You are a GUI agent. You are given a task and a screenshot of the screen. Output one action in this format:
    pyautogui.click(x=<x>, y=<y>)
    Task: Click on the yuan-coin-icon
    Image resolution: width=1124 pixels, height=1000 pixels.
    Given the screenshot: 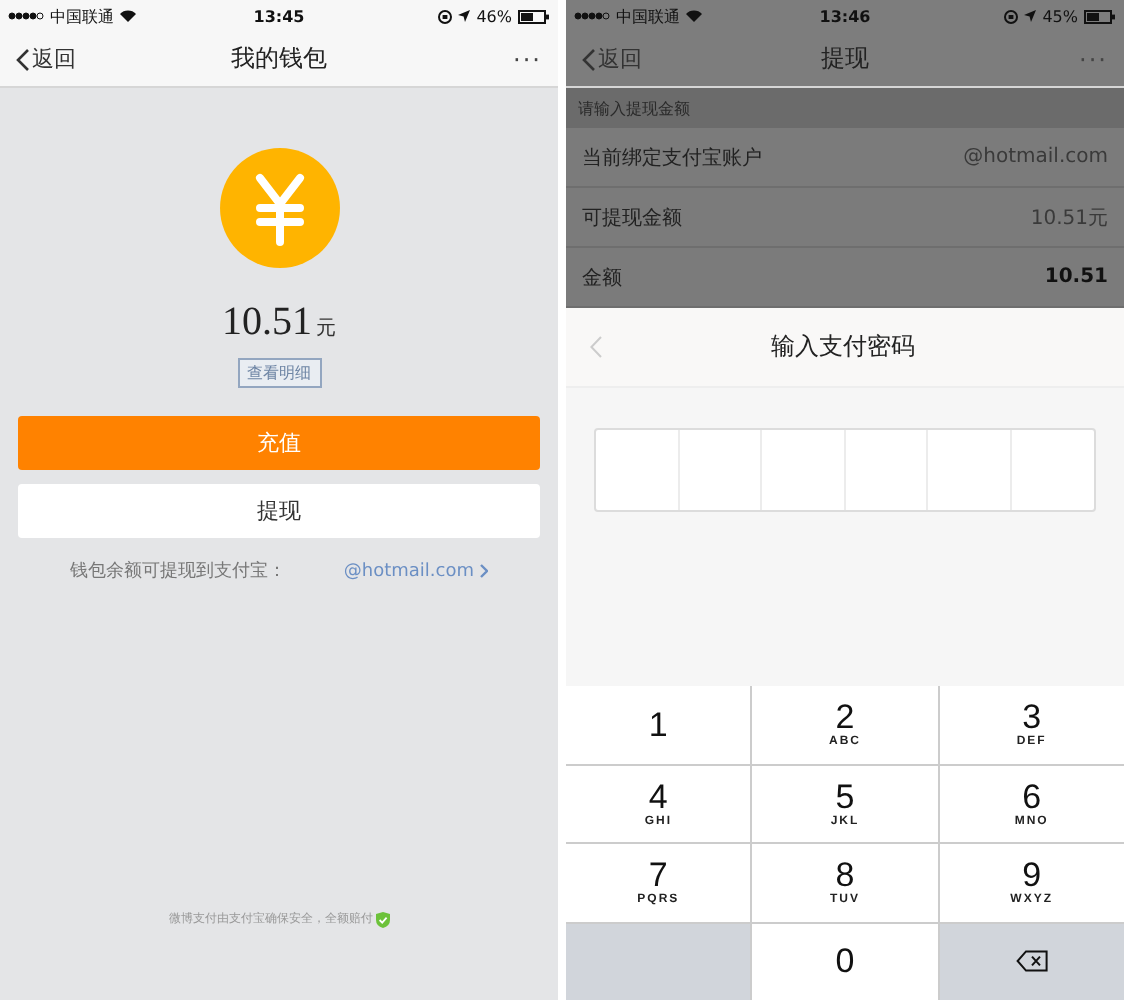 What is the action you would take?
    pyautogui.click(x=279, y=208)
    